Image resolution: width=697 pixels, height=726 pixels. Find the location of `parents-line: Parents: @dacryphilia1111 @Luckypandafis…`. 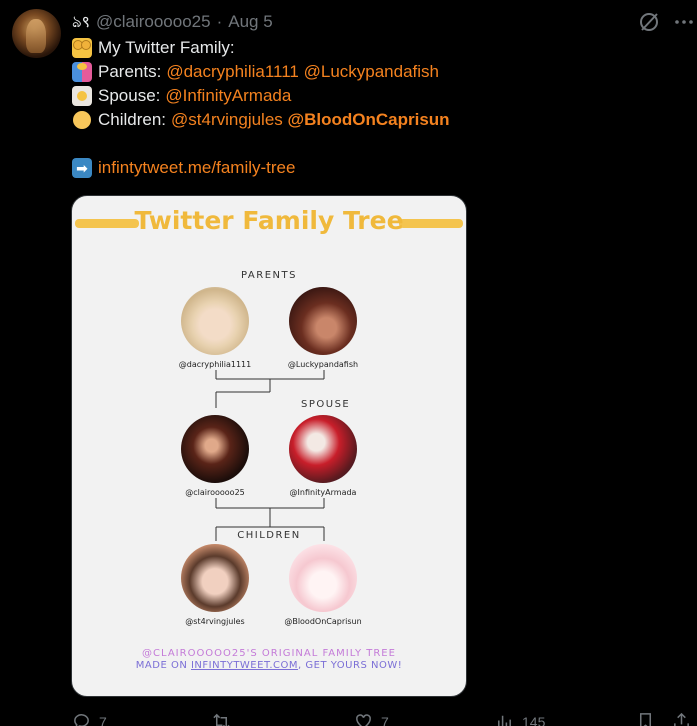

parents-line: Parents: @dacryphilia1111 @Luckypandafis… is located at coordinates (372, 72).